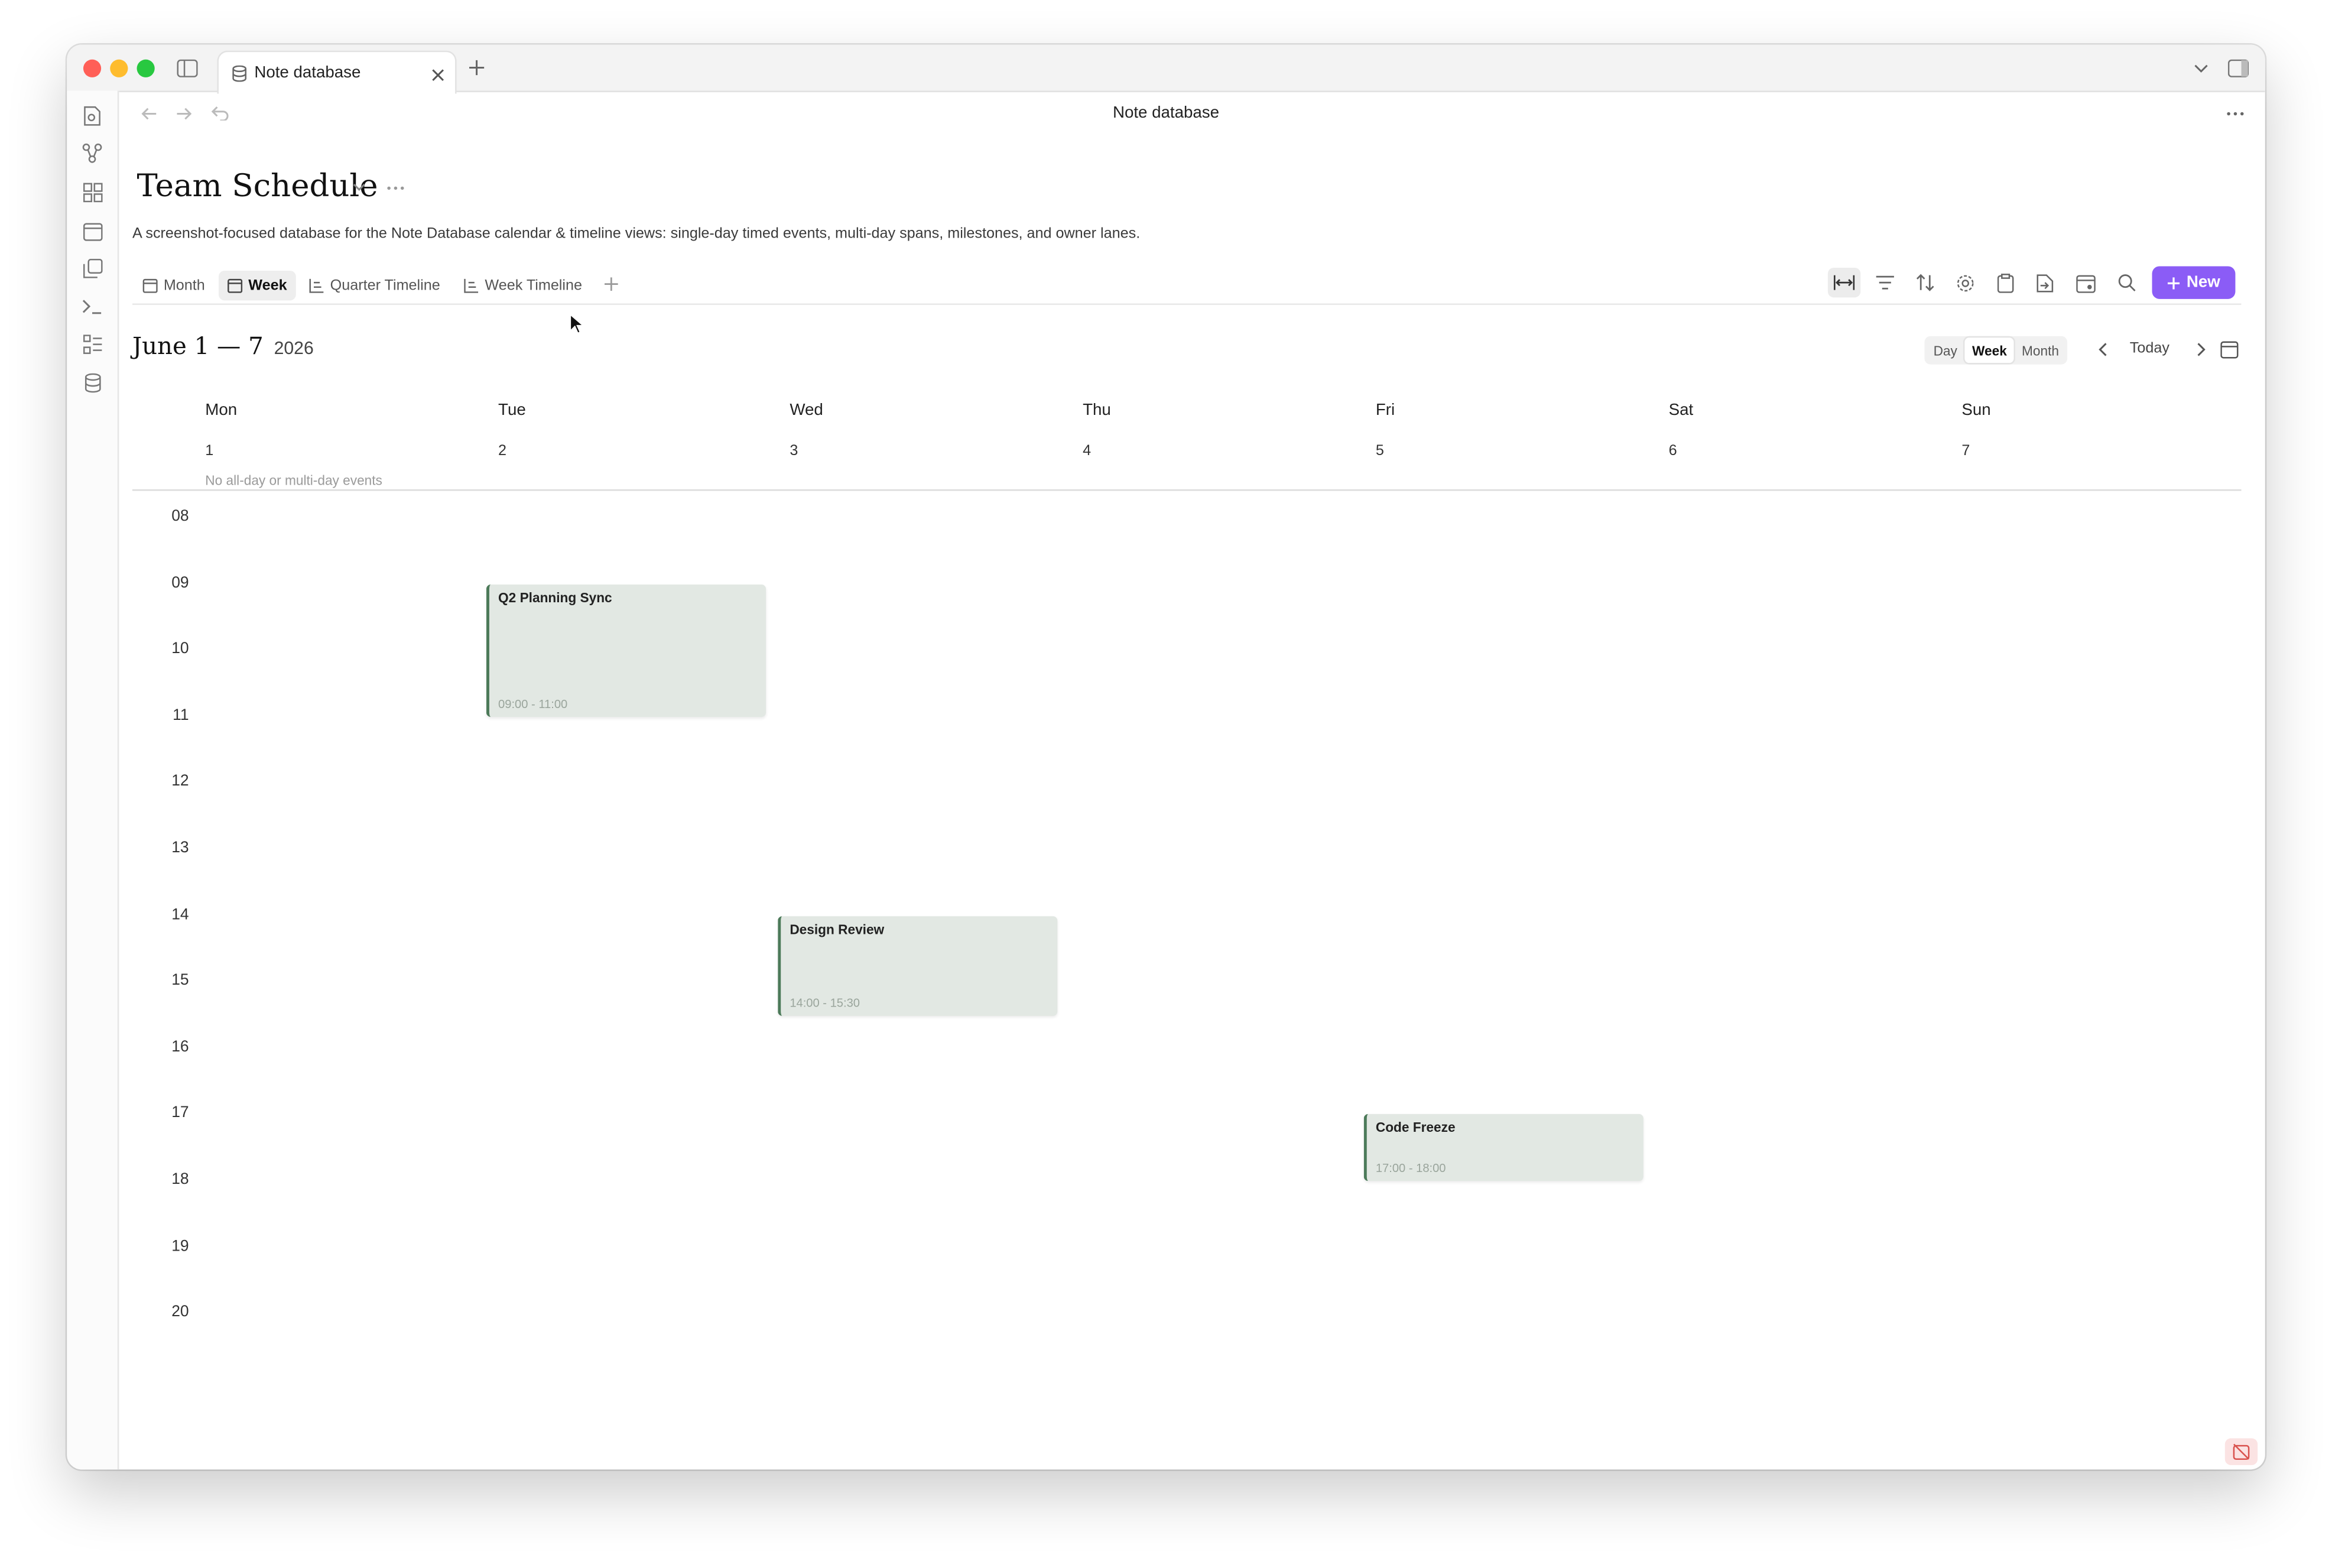 The height and width of the screenshot is (1568, 2332). I want to click on add-view-icon, so click(612, 284).